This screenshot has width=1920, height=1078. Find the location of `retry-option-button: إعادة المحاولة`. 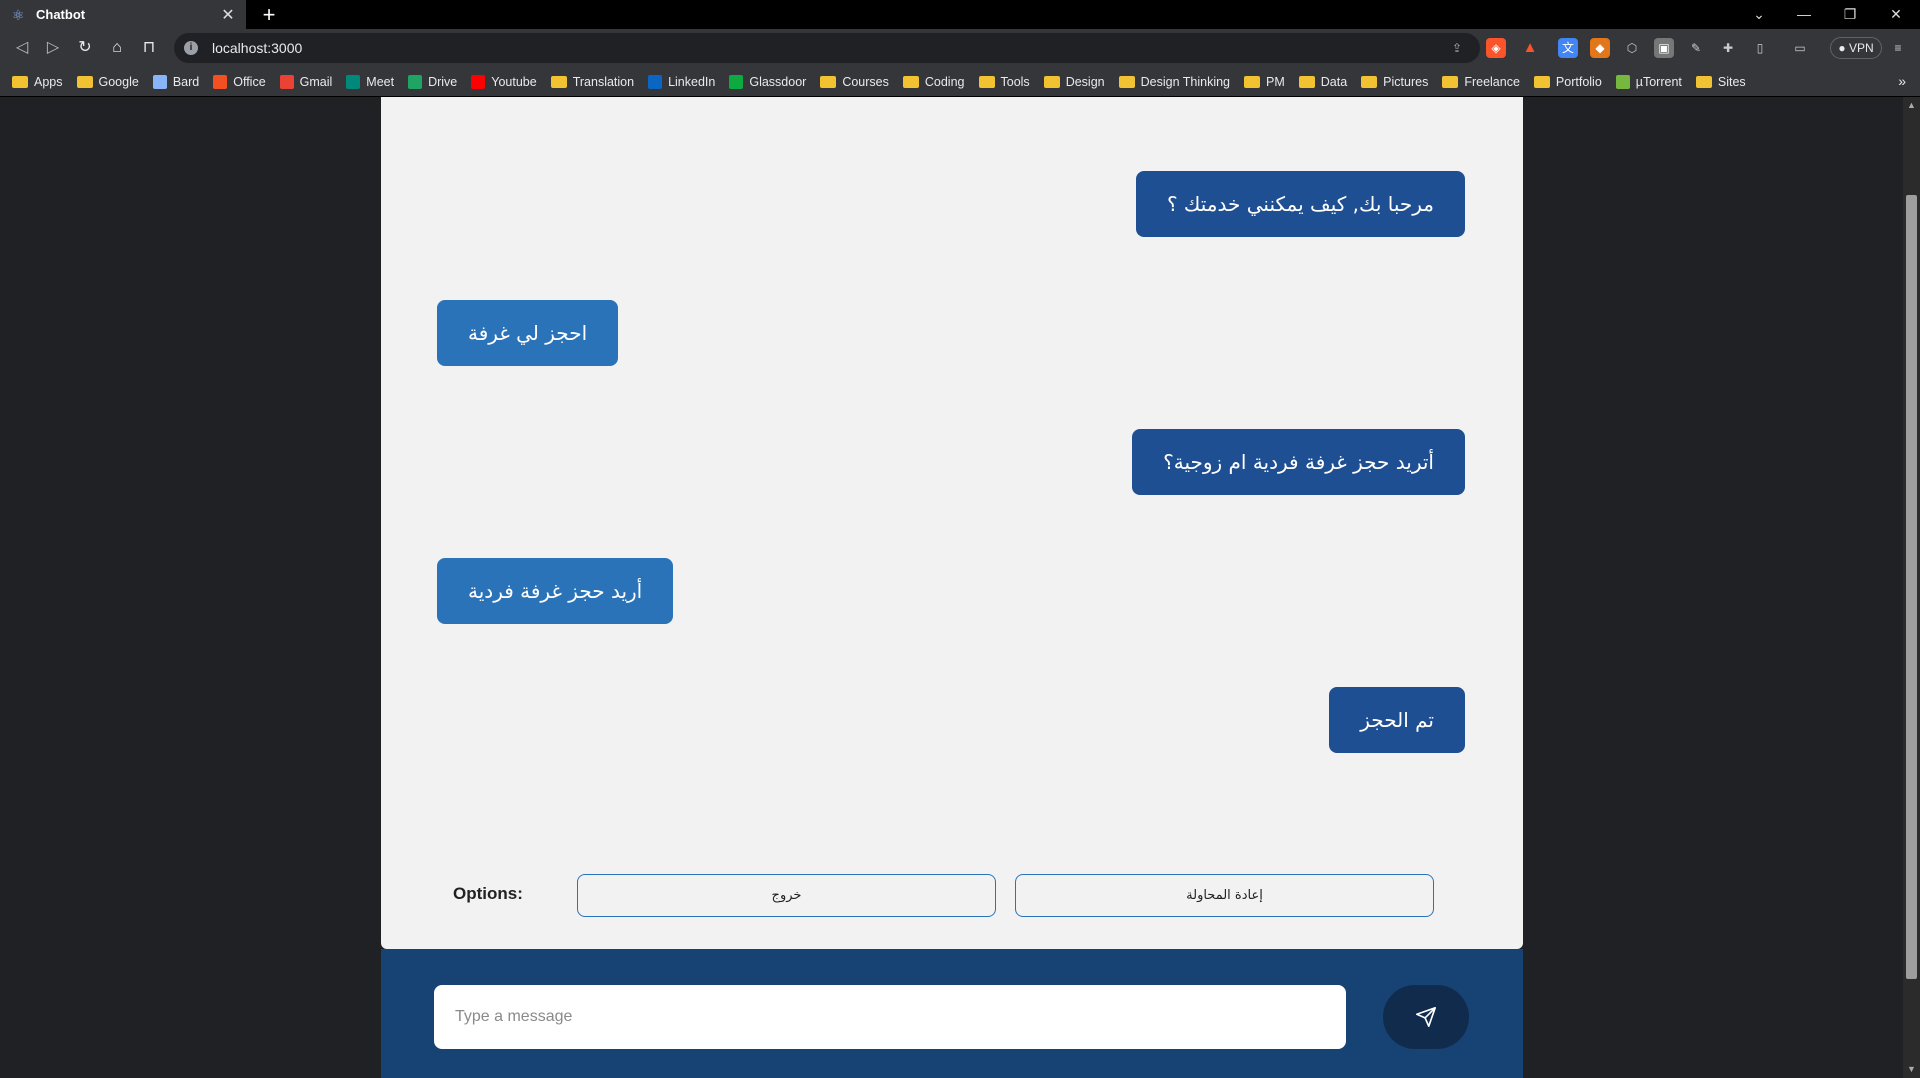

retry-option-button: إعادة المحاولة is located at coordinates (1224, 895).